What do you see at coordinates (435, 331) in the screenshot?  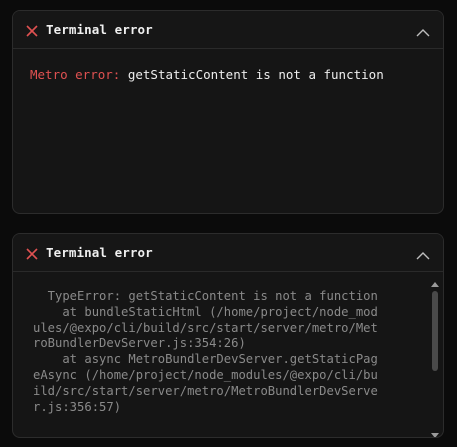 I see `scroll-thumb` at bounding box center [435, 331].